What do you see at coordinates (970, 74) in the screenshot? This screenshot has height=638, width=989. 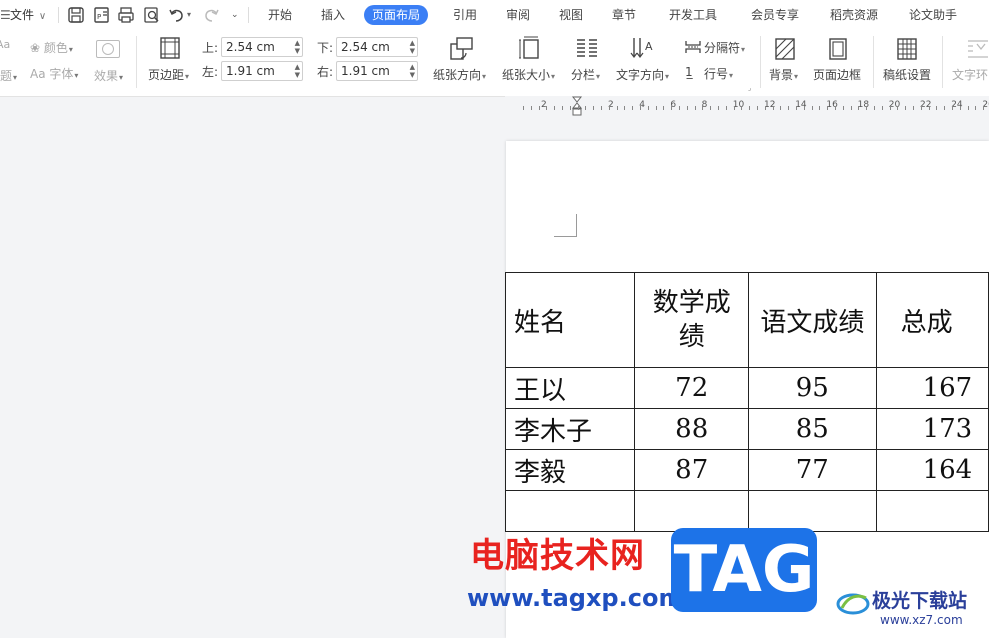 I see `text-wrap-button: 文字环` at bounding box center [970, 74].